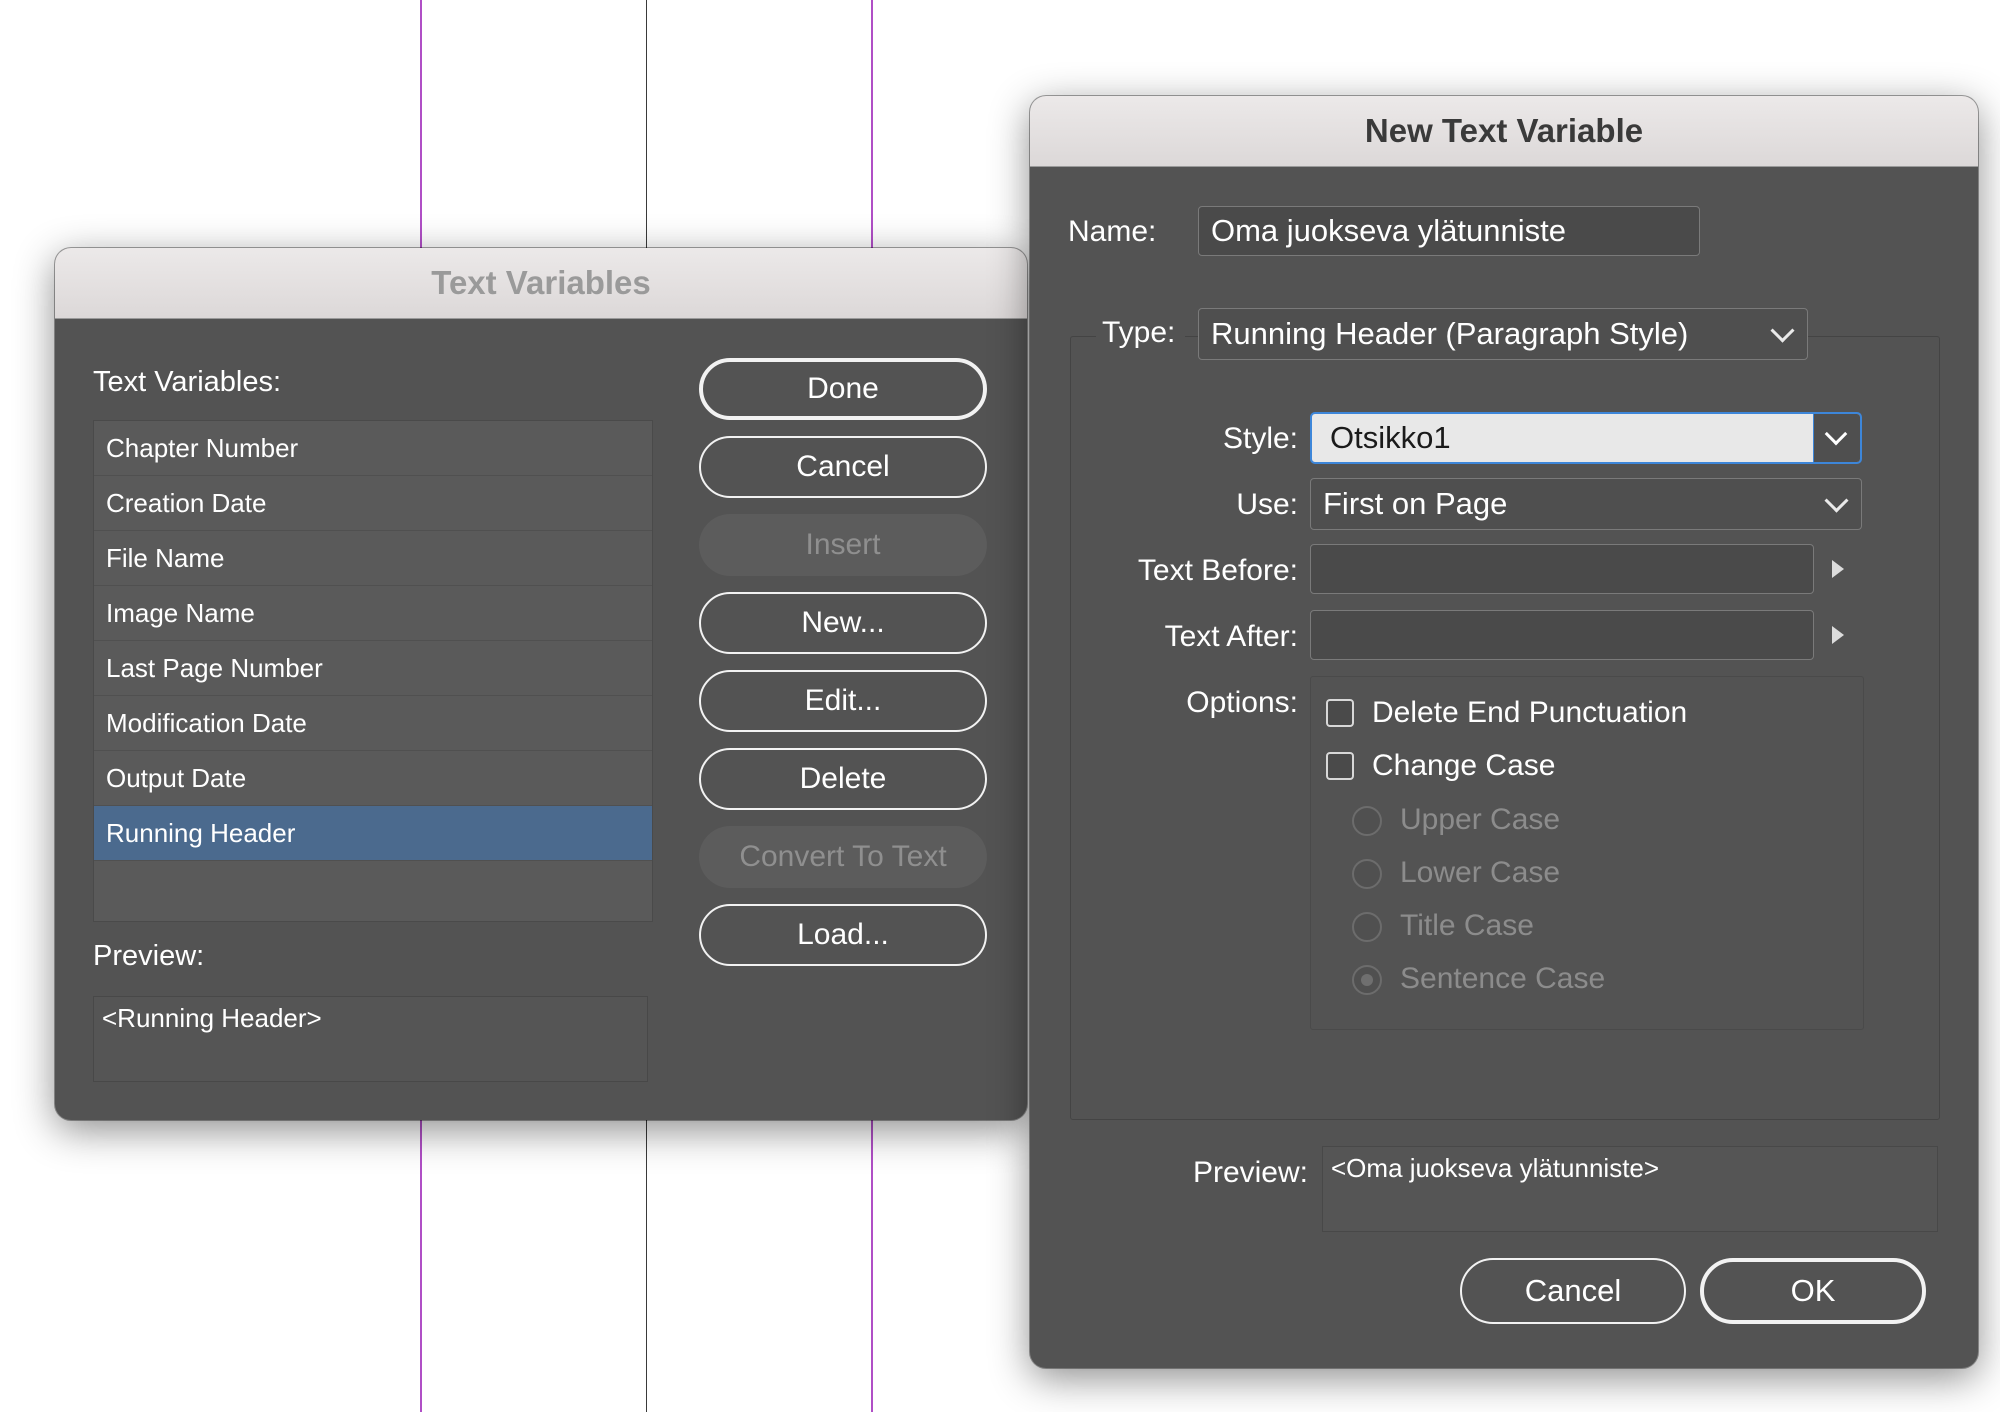 This screenshot has height=1412, width=2000. What do you see at coordinates (1390, 437) in the screenshot?
I see `style-dropdown-value: Otsikko1` at bounding box center [1390, 437].